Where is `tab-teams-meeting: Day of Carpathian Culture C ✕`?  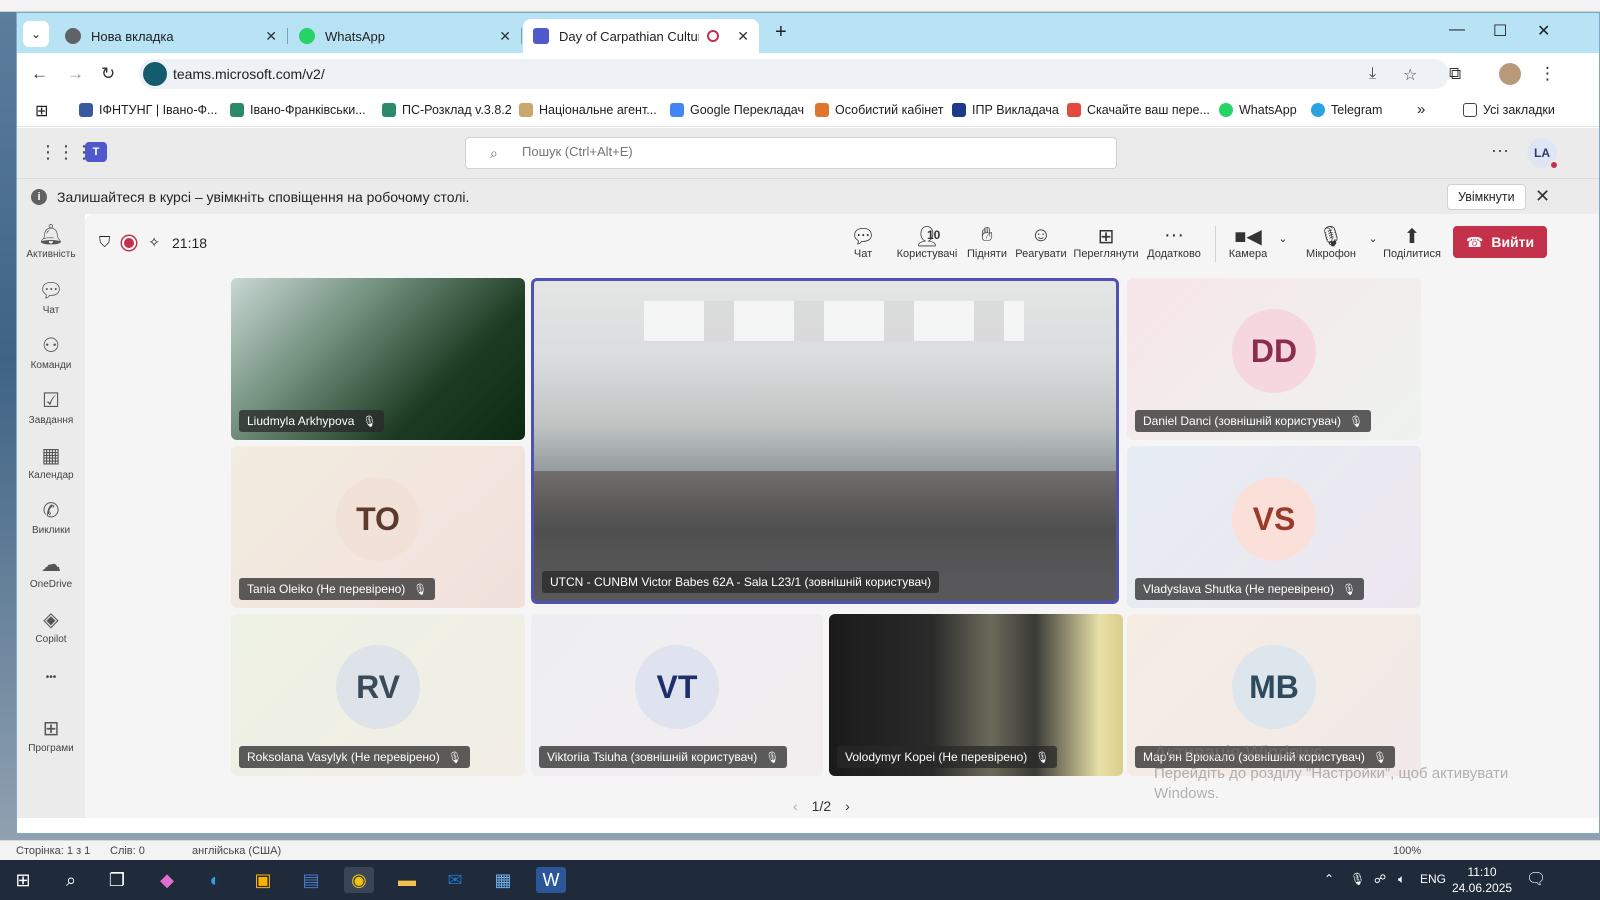
tab-teams-meeting: Day of Carpathian Culture C ✕ is located at coordinates (641, 36).